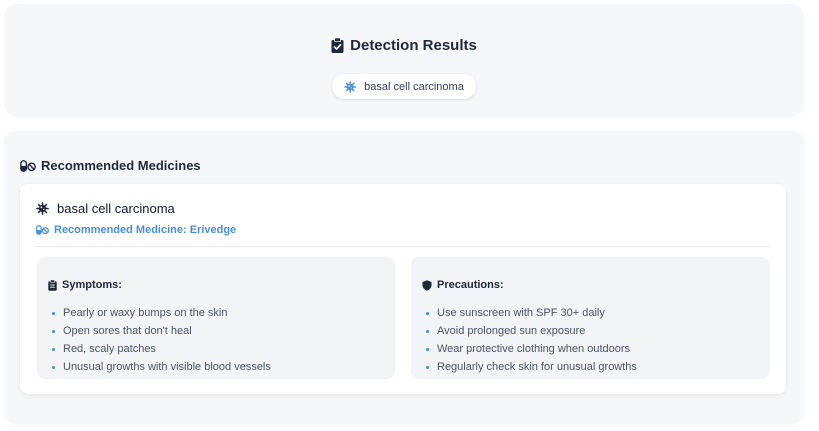  Describe the element at coordinates (414, 86) in the screenshot. I see `detected-condition-label: basal cell carcinoma` at that location.